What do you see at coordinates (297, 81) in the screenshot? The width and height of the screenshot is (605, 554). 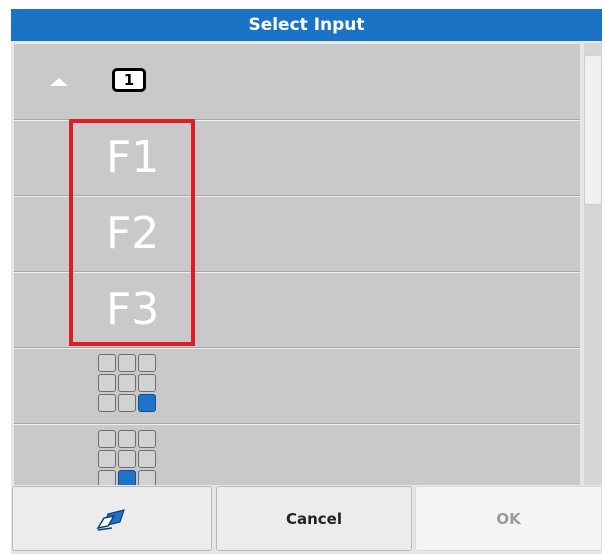 I see `list-row-page-up: 1` at bounding box center [297, 81].